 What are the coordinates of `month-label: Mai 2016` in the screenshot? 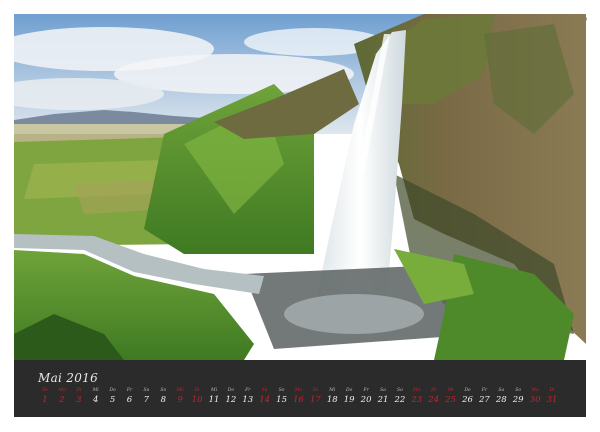 It's located at (68, 378).